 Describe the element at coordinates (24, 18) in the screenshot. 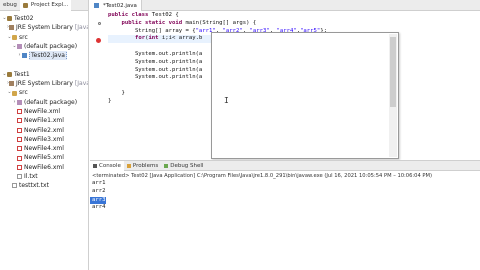

I see `tree-node-label: Test02` at that location.